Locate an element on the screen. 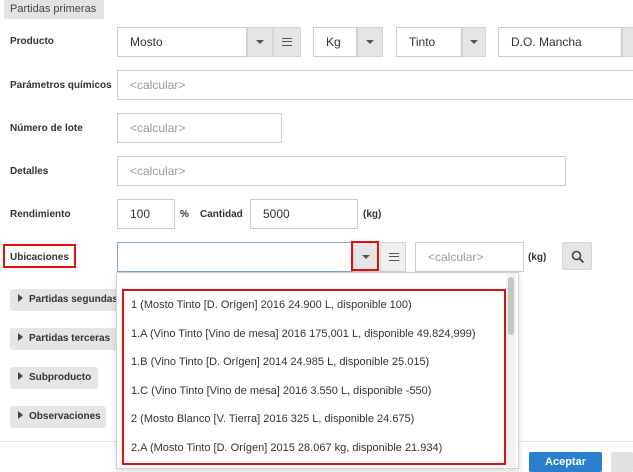  producto-dropdown-button is located at coordinates (260, 42).